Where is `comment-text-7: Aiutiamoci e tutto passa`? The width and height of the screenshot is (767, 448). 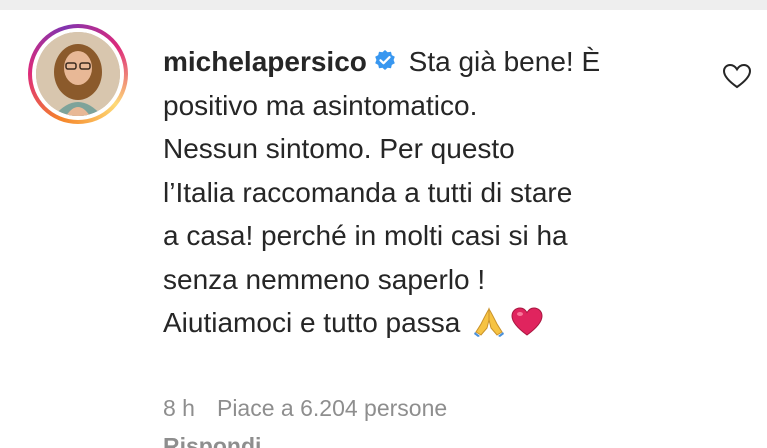 comment-text-7: Aiutiamoci e tutto passa is located at coordinates (312, 322).